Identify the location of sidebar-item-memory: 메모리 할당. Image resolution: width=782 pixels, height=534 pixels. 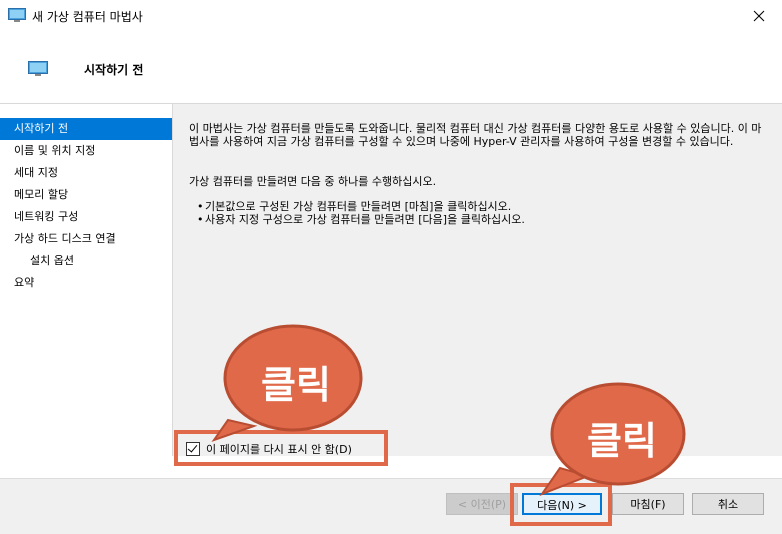
(86, 195).